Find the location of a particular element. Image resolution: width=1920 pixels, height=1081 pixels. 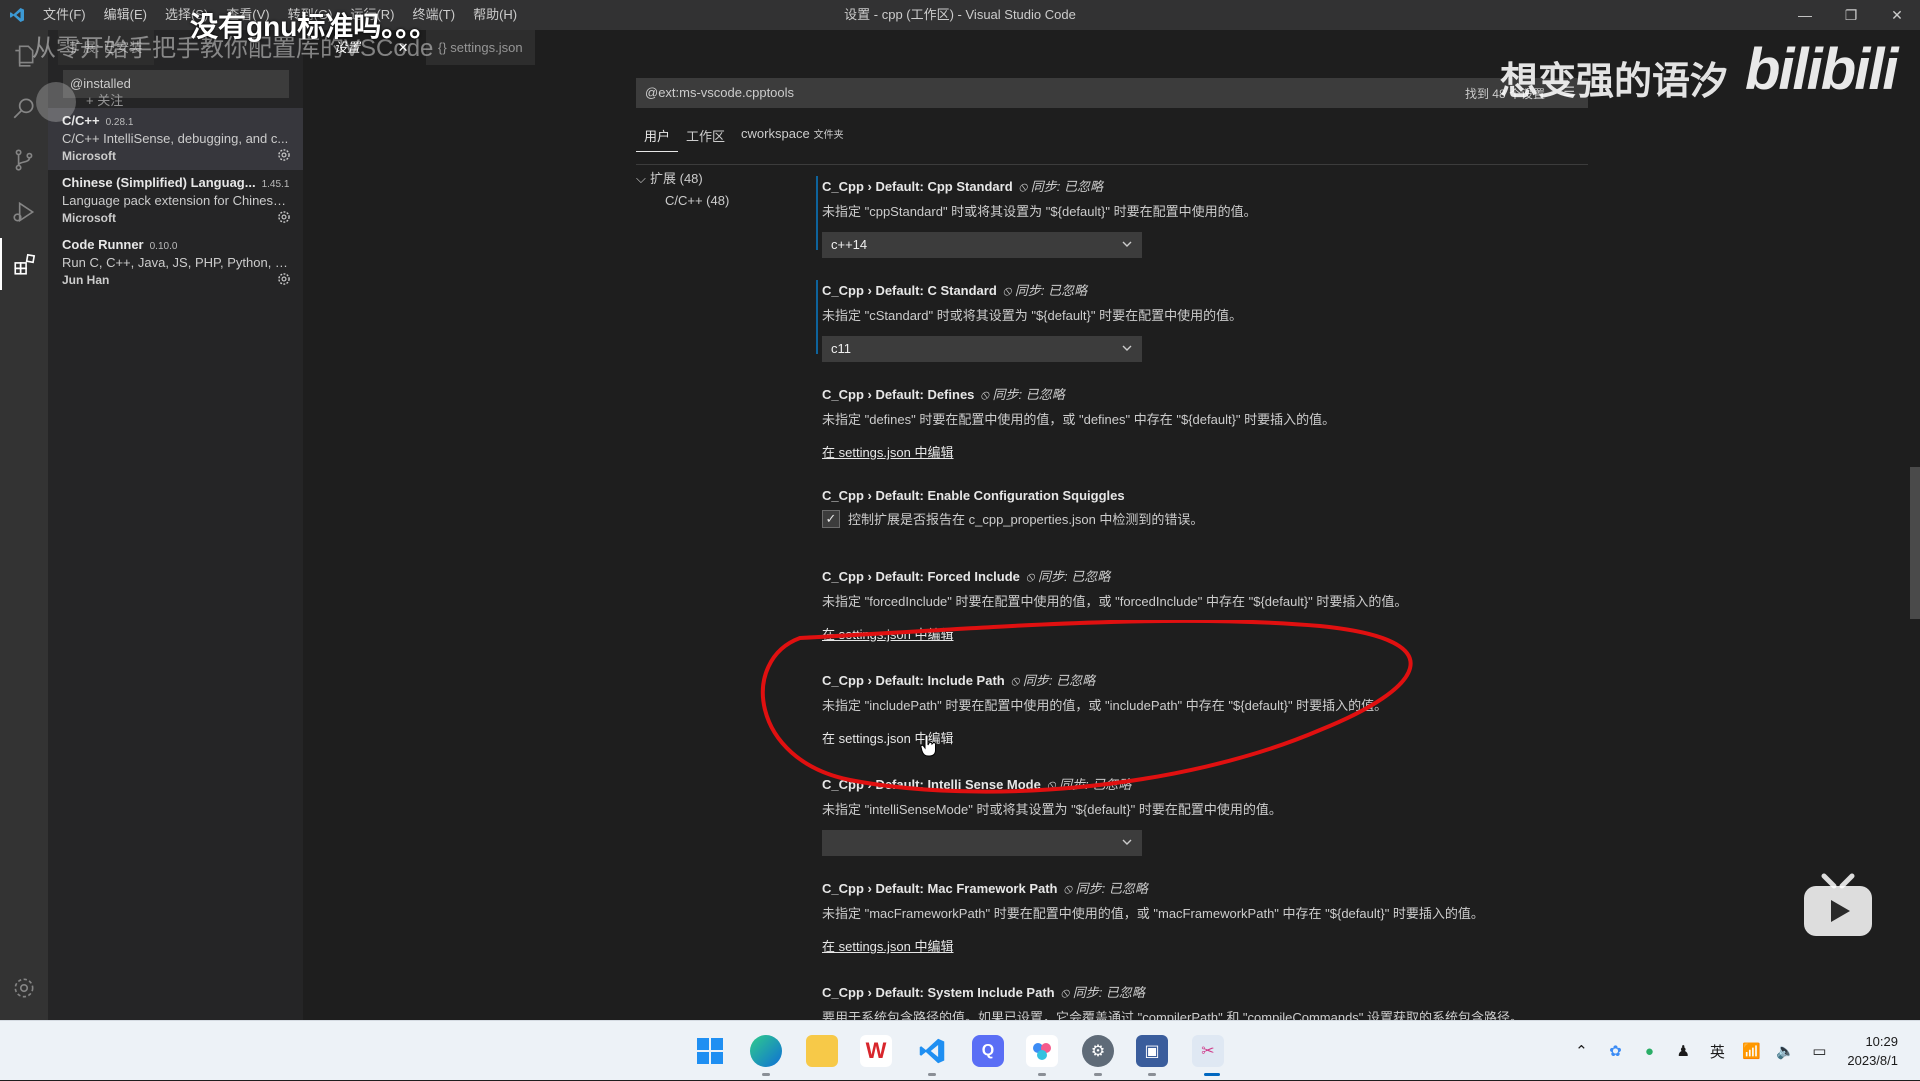

check-icon: ✓ is located at coordinates (831, 518).